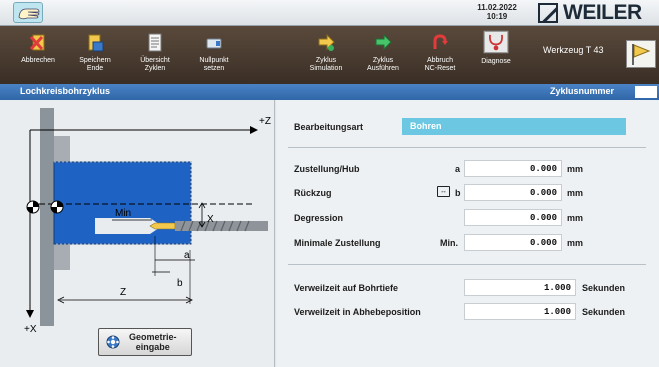  I want to click on date-text: 11.02.2022, so click(497, 7).